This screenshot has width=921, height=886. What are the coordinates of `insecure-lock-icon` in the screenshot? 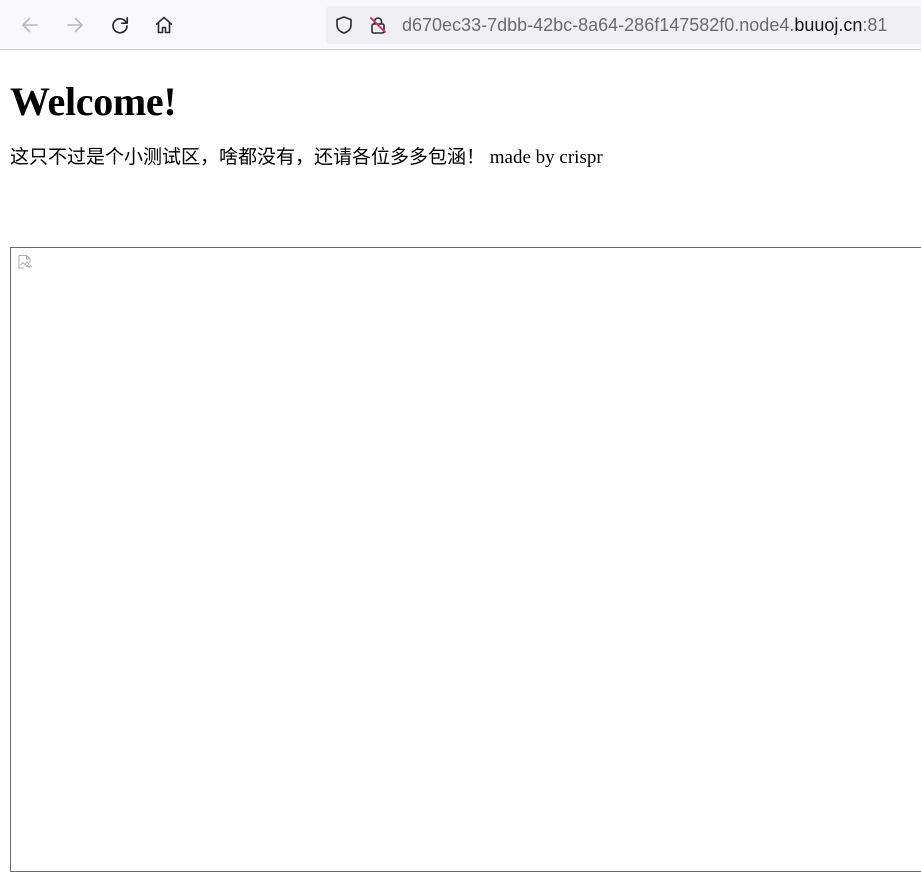 It's located at (378, 25).